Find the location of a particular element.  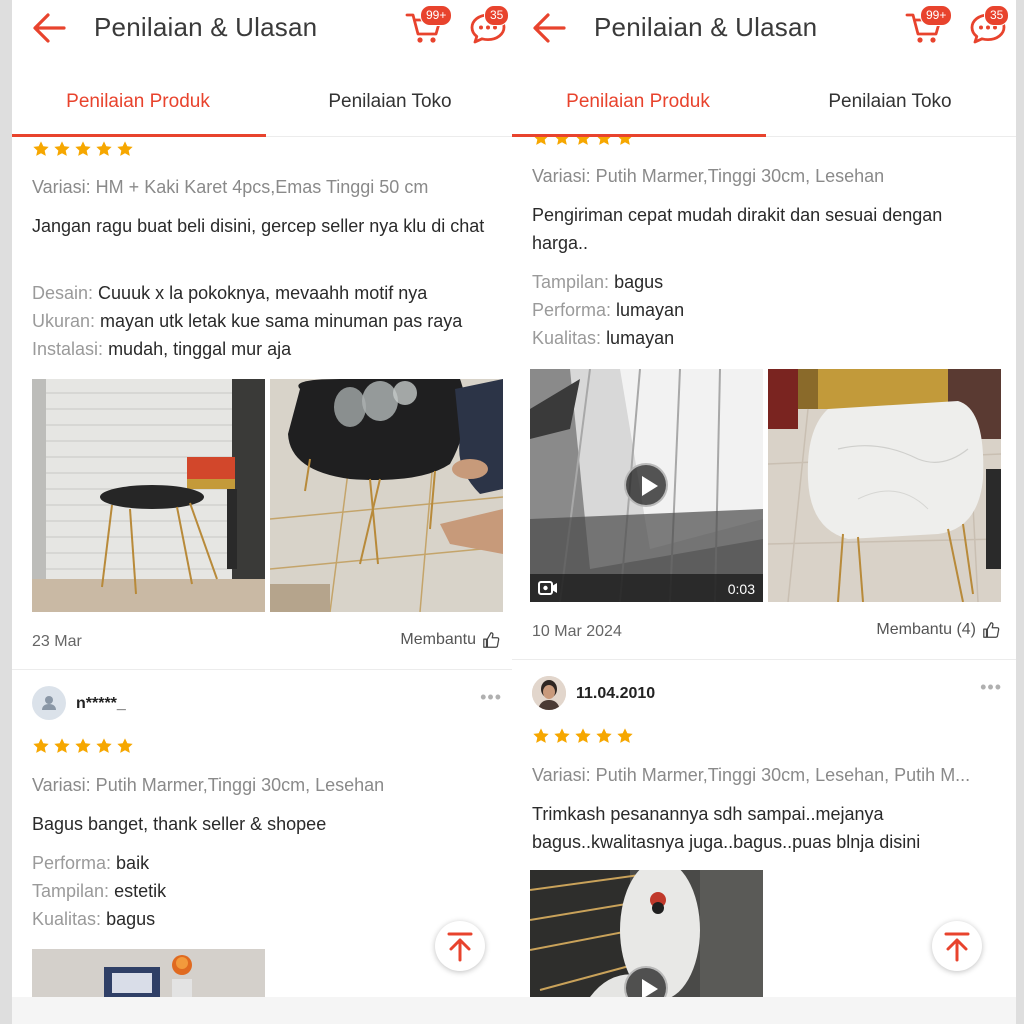

helpful-button: Membantu (4) is located at coordinates (938, 630).